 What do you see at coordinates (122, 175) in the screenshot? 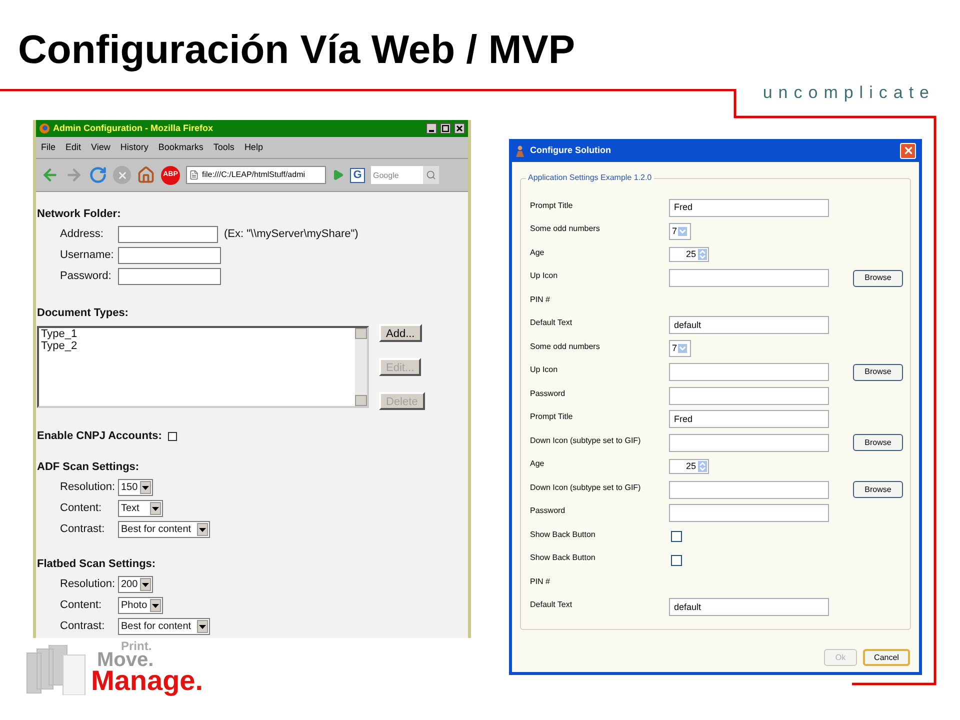
I see `stop-icon` at bounding box center [122, 175].